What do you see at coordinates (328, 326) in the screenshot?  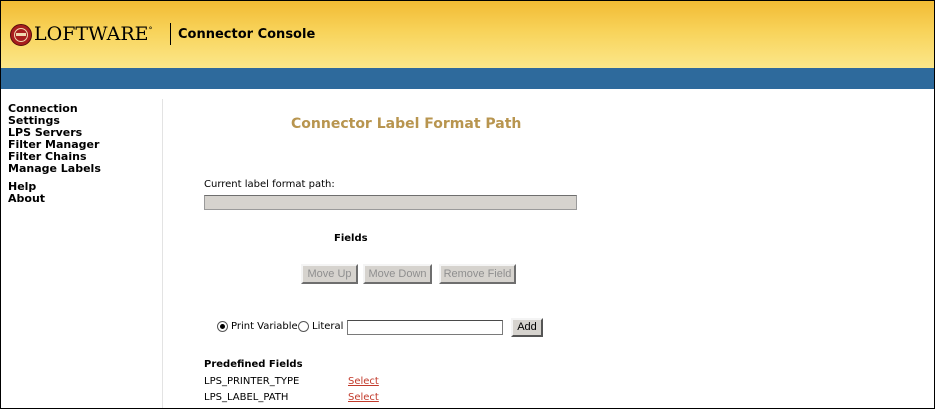 I see `literal-label: Literal` at bounding box center [328, 326].